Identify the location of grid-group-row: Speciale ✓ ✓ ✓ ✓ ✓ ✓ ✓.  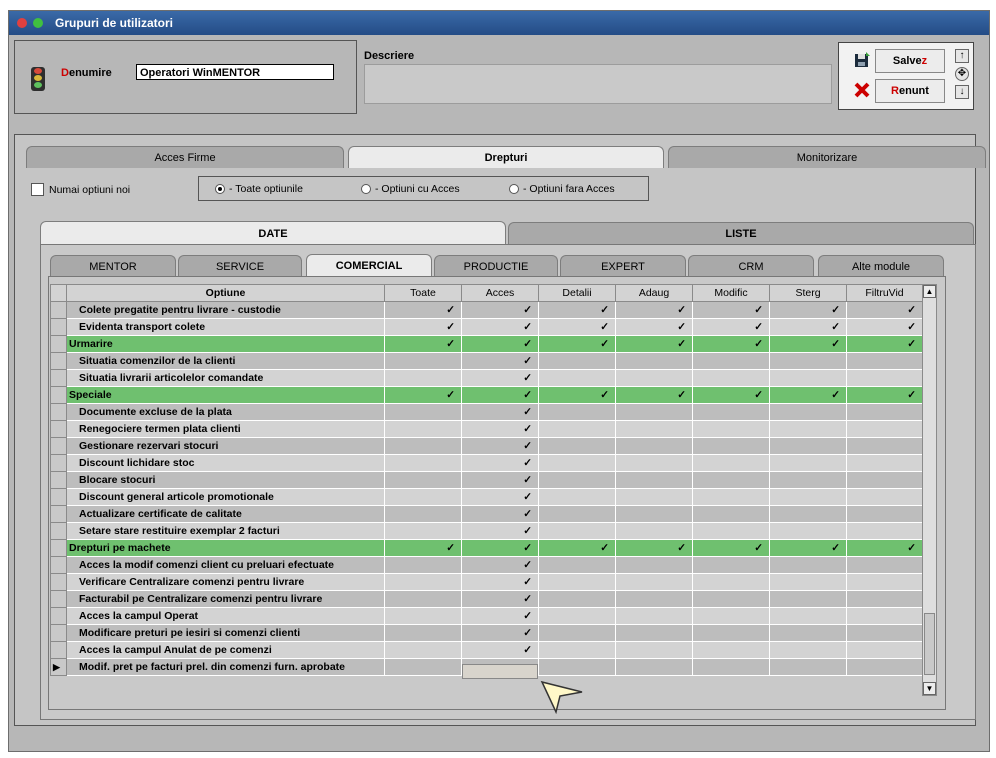
(486, 395).